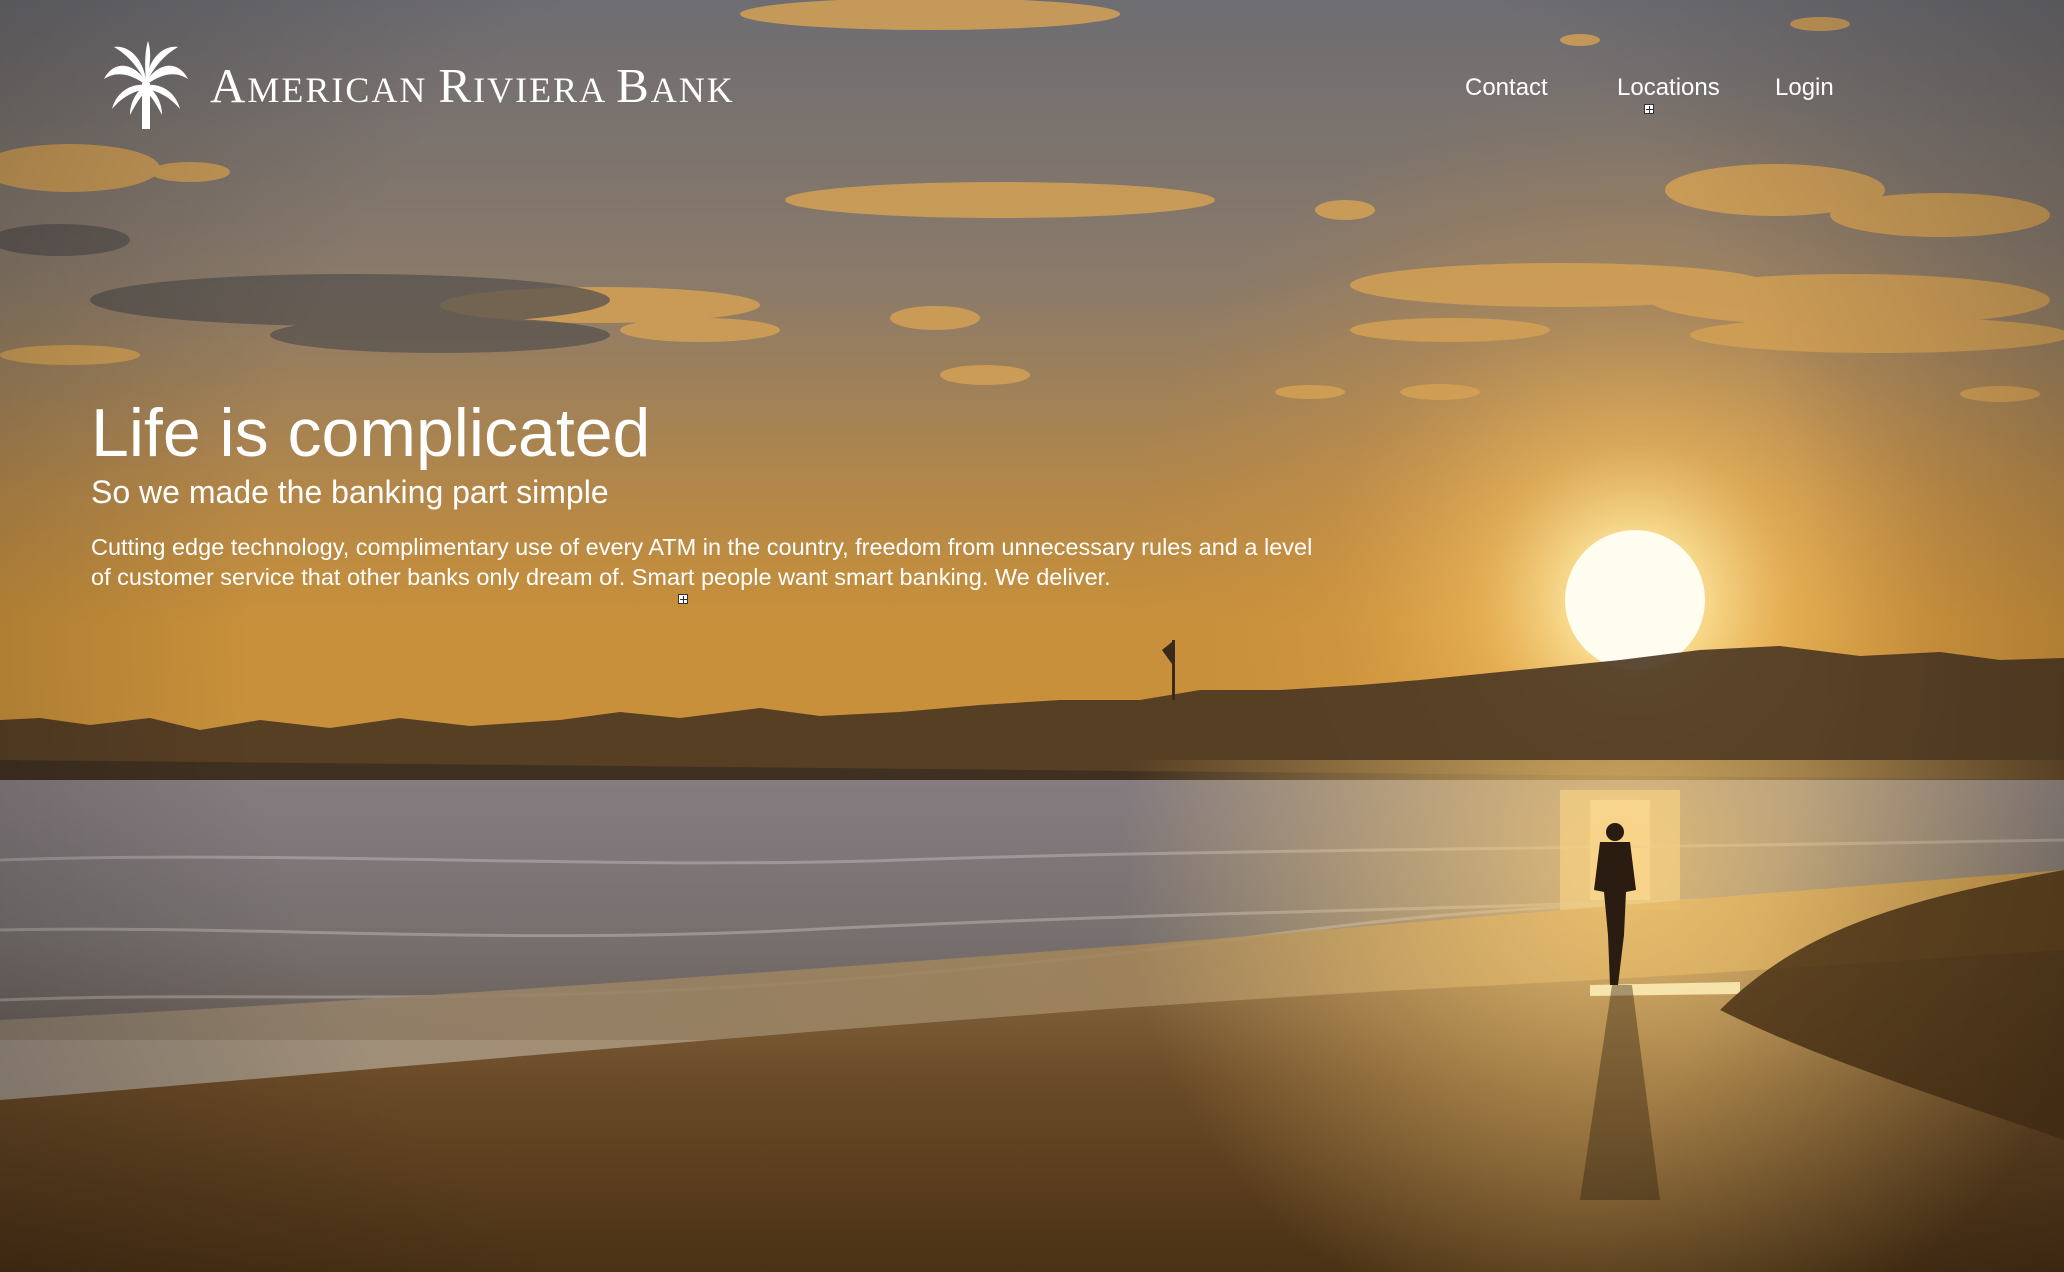  What do you see at coordinates (350, 492) in the screenshot?
I see `hero-subtitle: So we made the banking part simple` at bounding box center [350, 492].